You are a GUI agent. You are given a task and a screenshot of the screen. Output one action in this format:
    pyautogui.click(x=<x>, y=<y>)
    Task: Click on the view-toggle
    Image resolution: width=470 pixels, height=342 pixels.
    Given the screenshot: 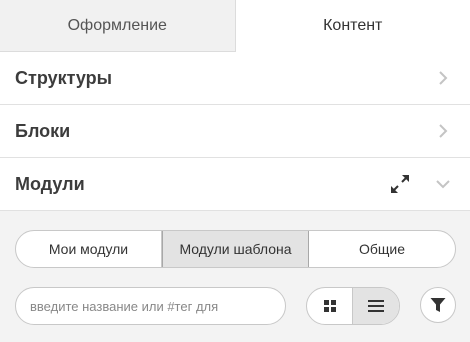 What is the action you would take?
    pyautogui.click(x=353, y=306)
    